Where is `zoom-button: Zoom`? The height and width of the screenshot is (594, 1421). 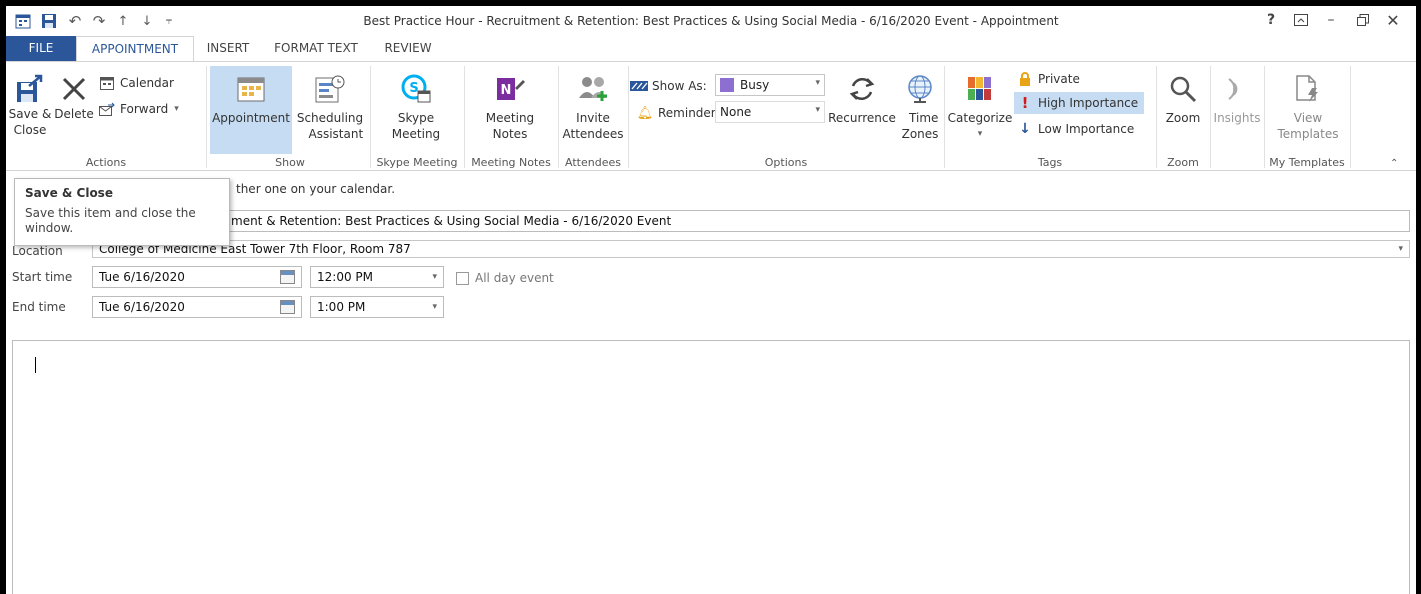 zoom-button: Zoom is located at coordinates (1183, 110).